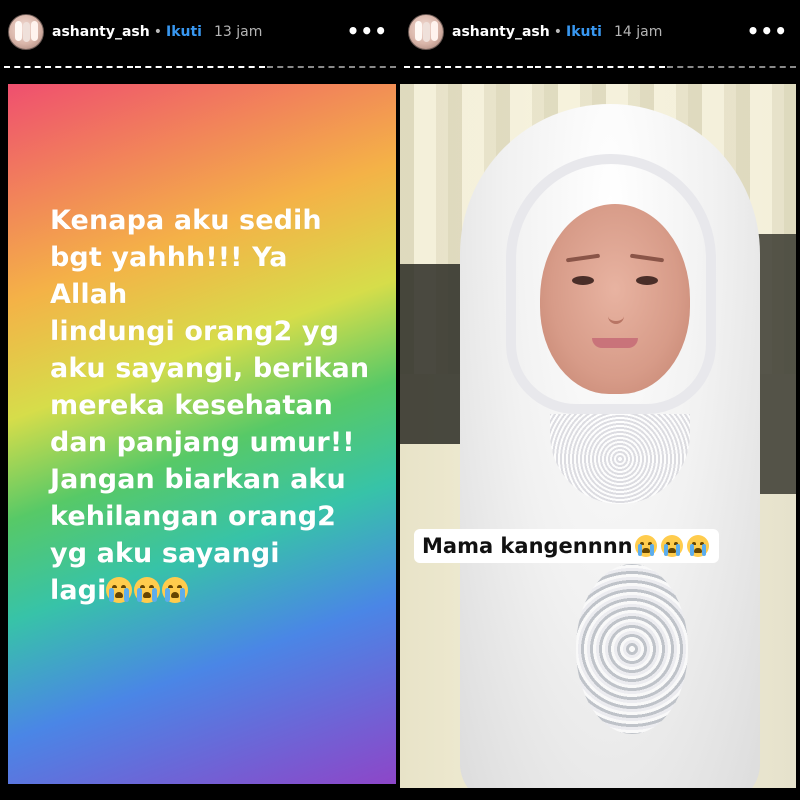  What do you see at coordinates (210, 590) in the screenshot?
I see `story-text-line-last: lagi` at bounding box center [210, 590].